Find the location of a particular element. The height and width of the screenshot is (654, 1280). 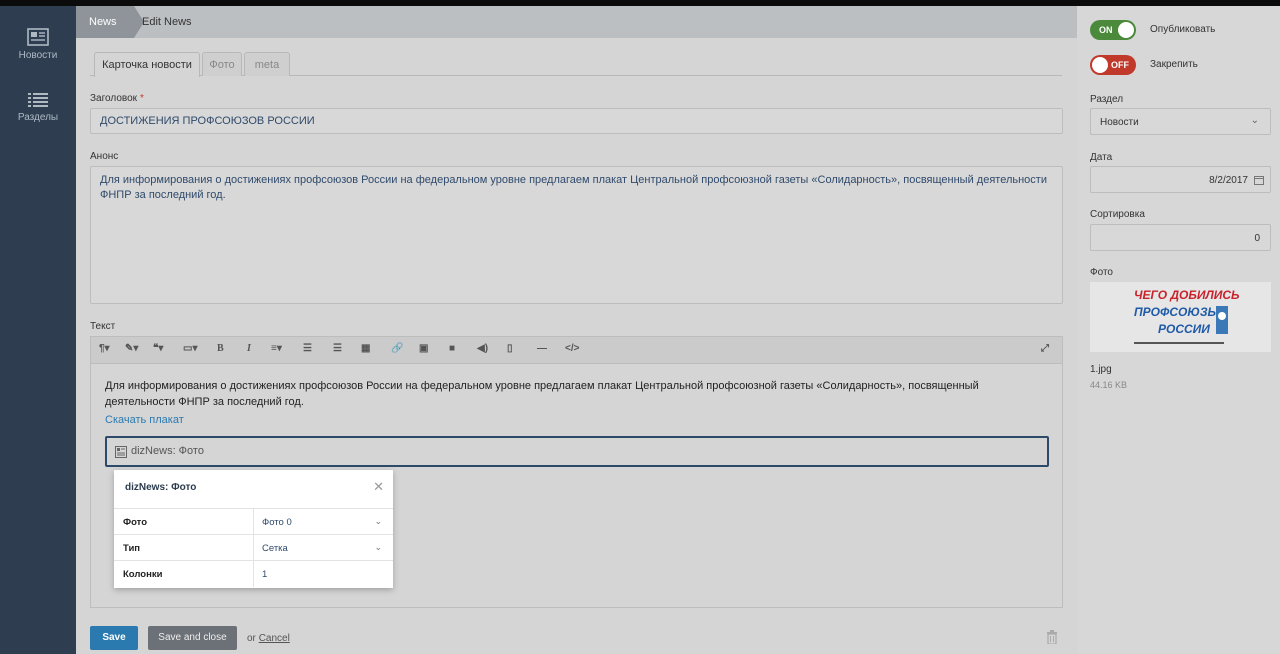

calendar-icon is located at coordinates (1259, 180).